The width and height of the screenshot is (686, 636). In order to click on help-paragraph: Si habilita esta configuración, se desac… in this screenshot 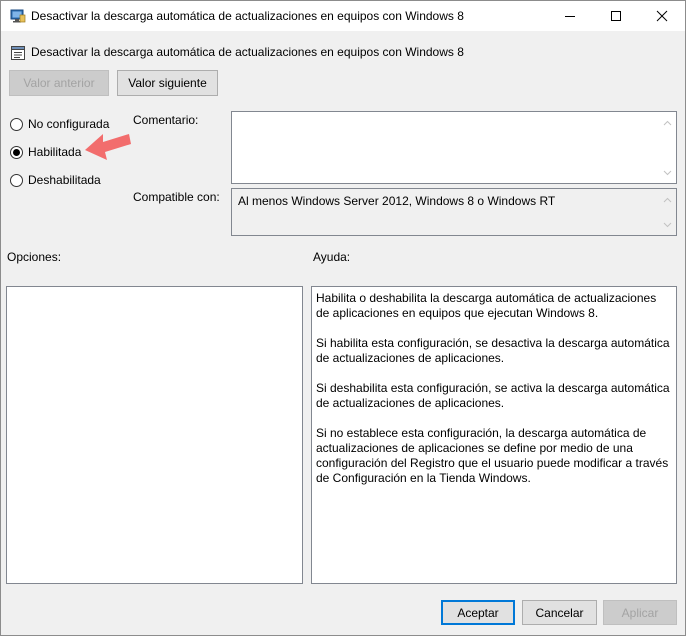, I will do `click(493, 350)`.